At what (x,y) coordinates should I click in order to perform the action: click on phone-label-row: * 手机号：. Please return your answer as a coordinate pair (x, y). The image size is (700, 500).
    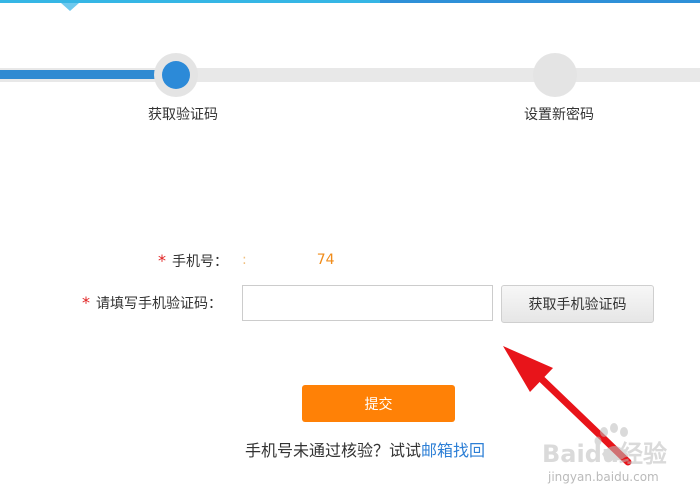
    Looking at the image, I should click on (193, 261).